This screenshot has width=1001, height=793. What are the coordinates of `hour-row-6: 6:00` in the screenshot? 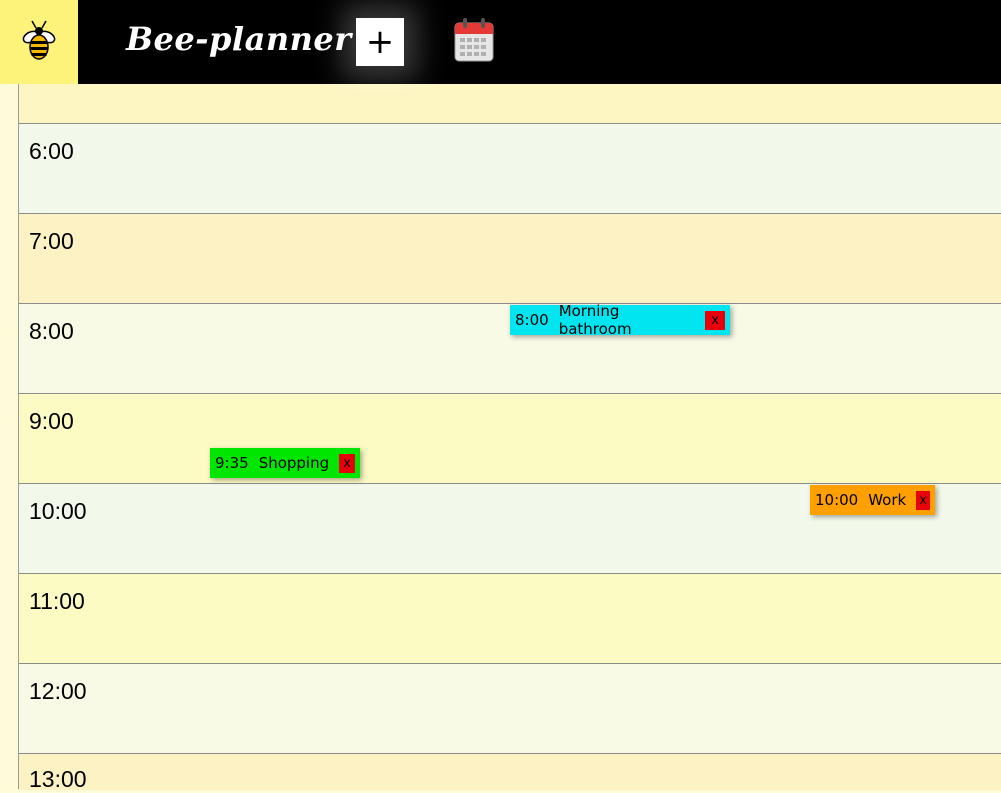 It's located at (510, 168).